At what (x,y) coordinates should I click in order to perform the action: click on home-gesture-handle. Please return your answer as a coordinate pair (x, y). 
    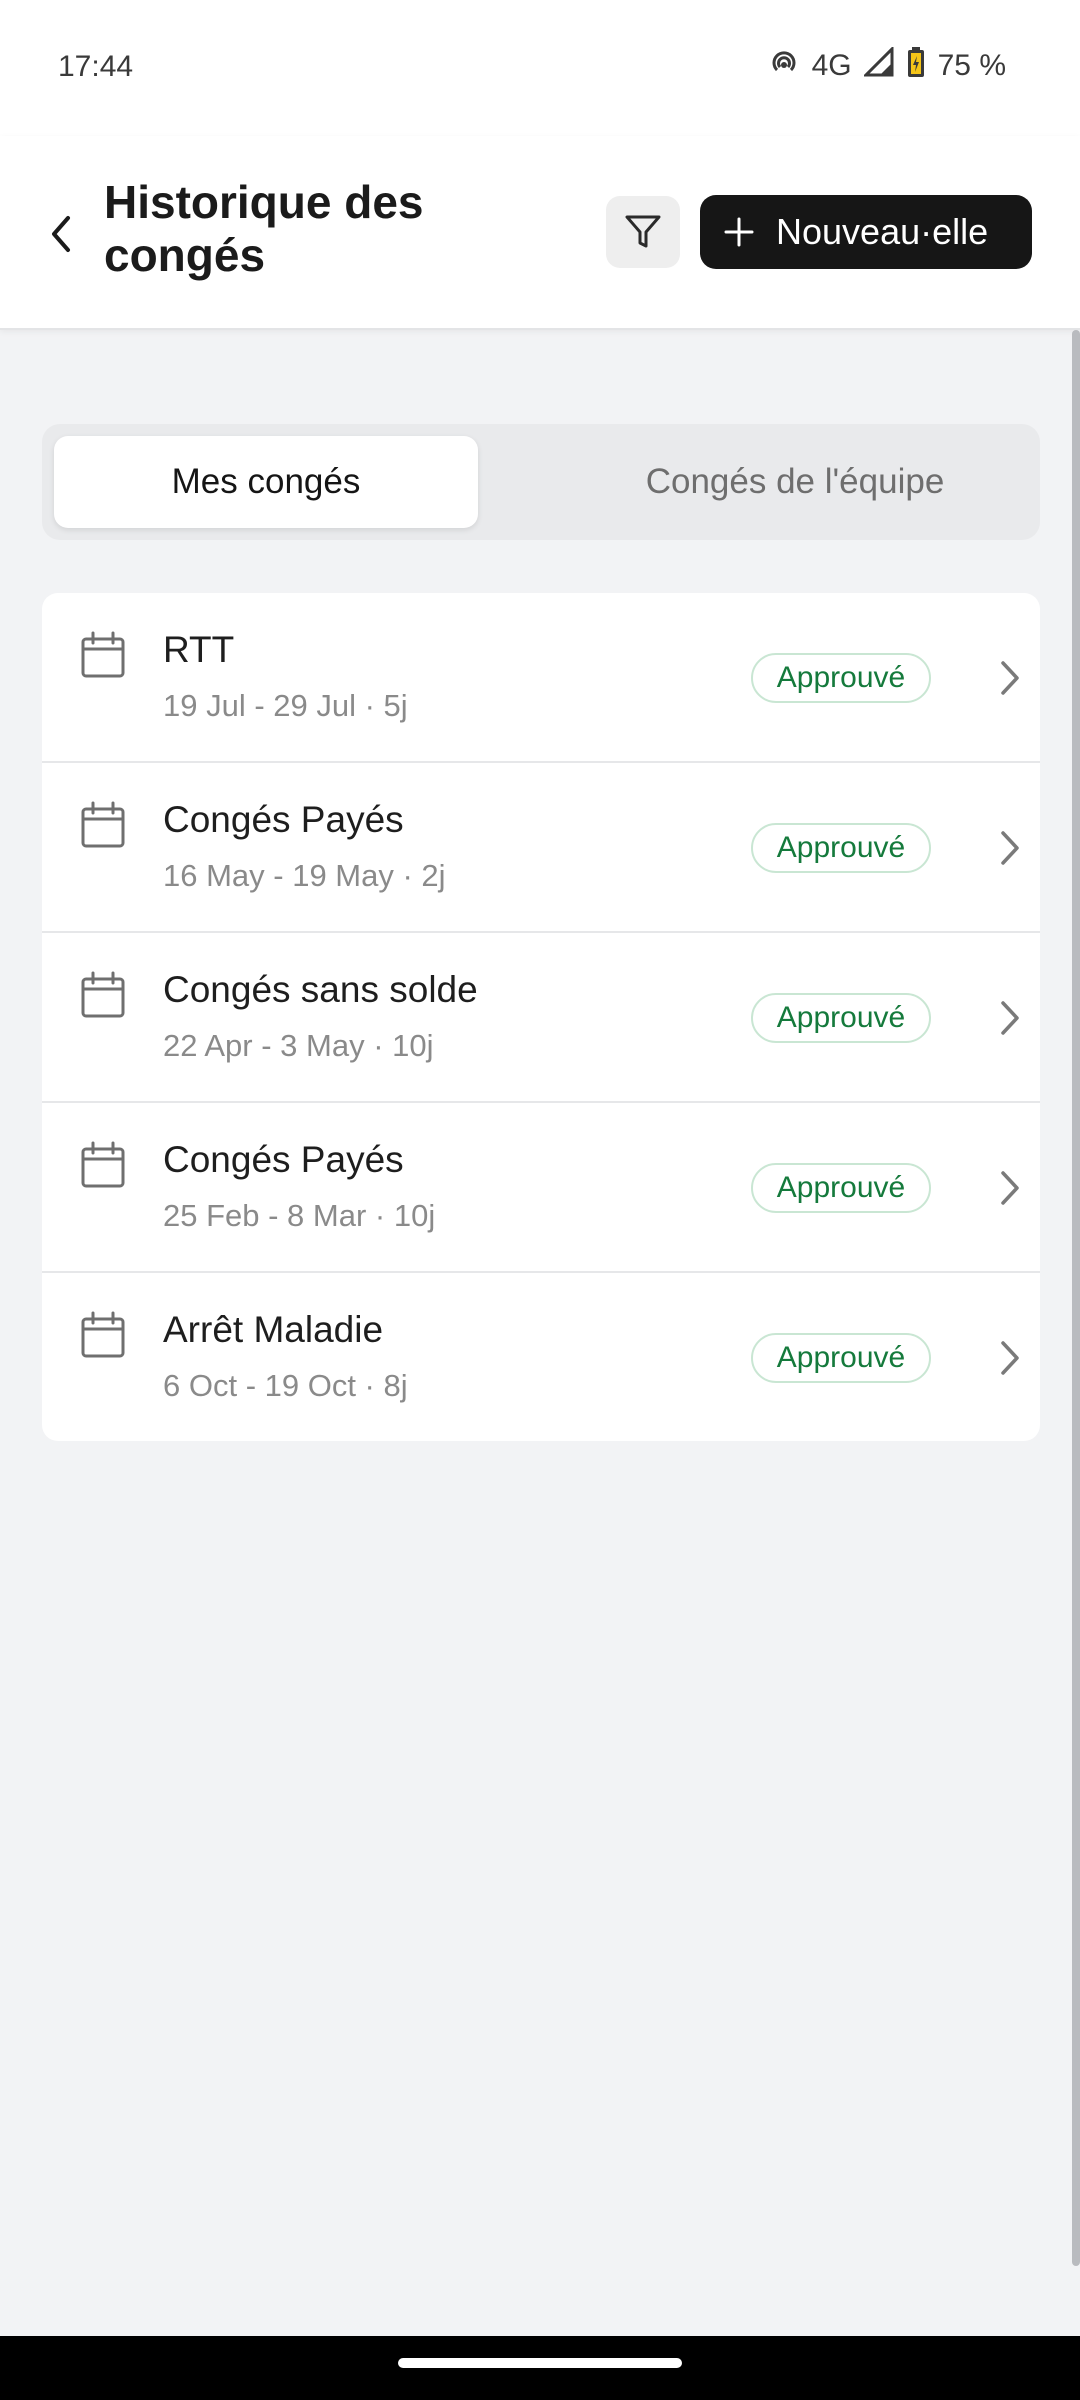
    Looking at the image, I should click on (540, 2363).